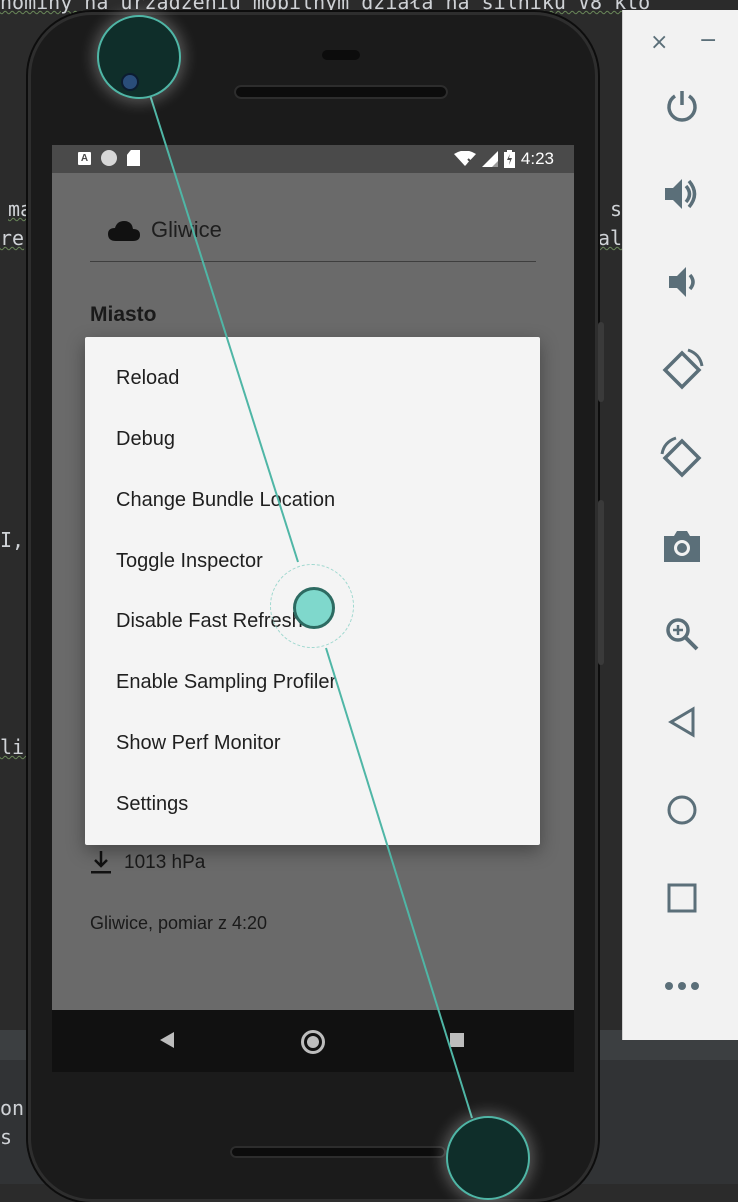  I want to click on overview-icon, so click(682, 898).